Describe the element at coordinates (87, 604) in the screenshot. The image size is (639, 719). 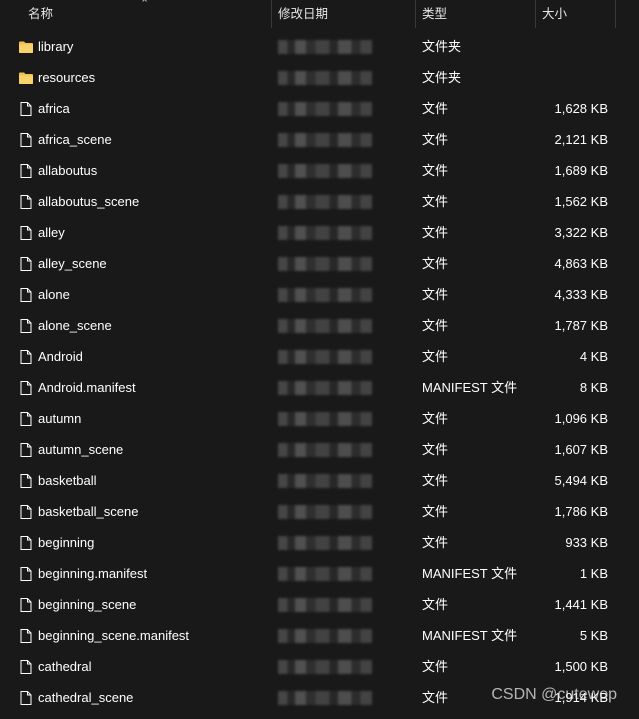
I see `file-name: beginning_scene` at that location.